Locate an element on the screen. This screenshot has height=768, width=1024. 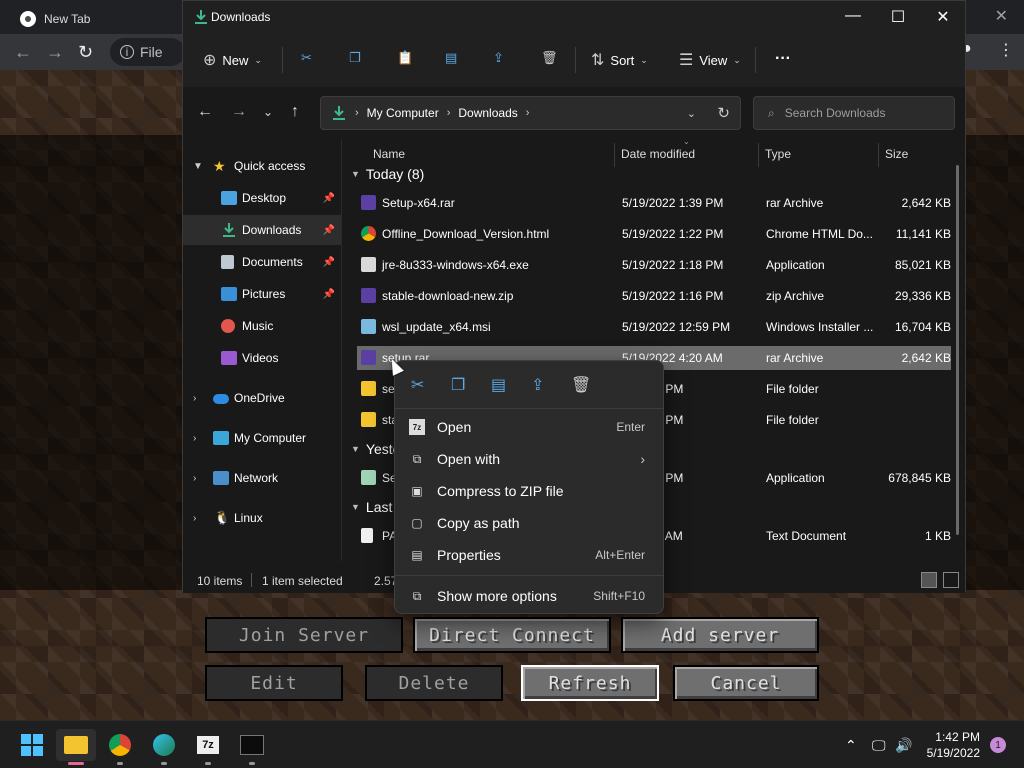
file-size: 16,704 KB is located at coordinates (922, 327).